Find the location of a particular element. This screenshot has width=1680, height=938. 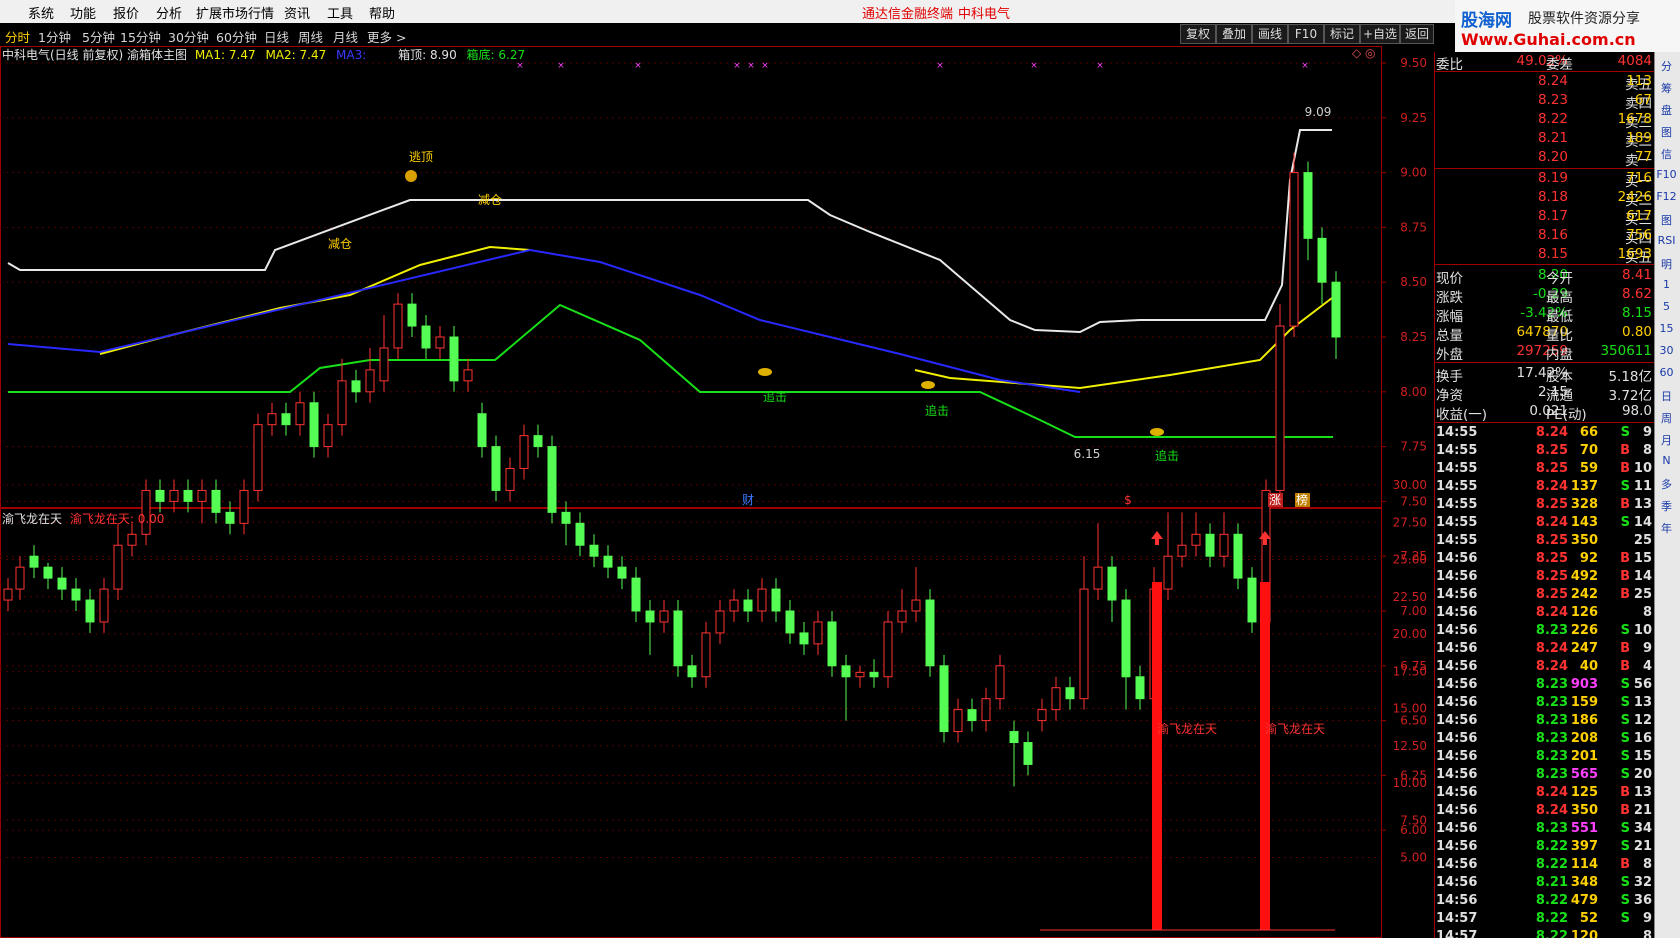

tick-cell: 14:55 is located at coordinates (1457, 540).